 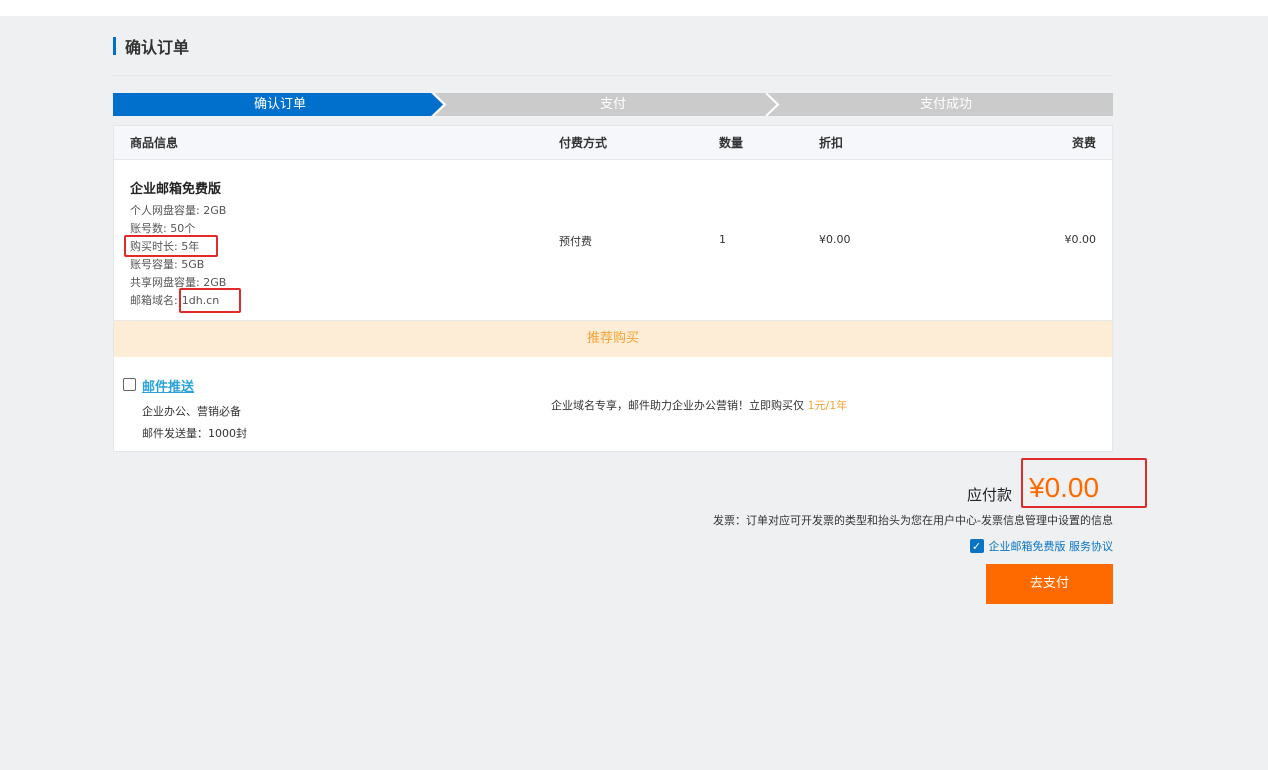 I want to click on addon-description: 企业办公、营销必备 邮件发送量：1000封, so click(x=194, y=423).